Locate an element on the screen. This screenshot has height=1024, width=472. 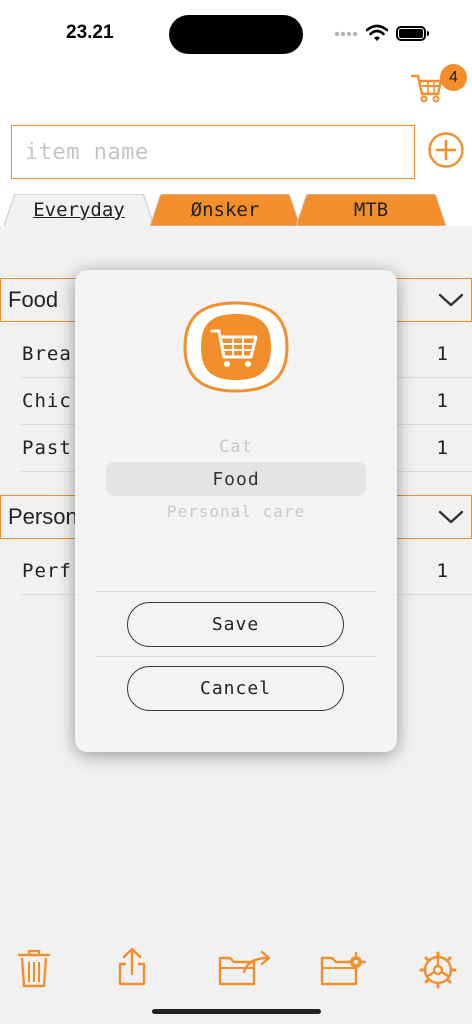
tab-mtb: MTB is located at coordinates (371, 210).